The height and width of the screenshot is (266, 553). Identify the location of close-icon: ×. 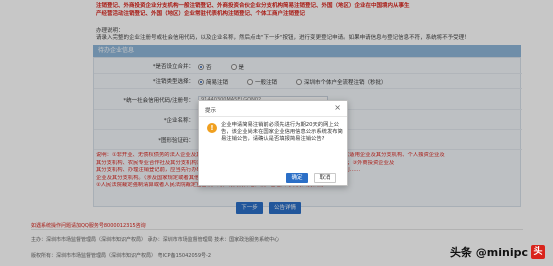
(337, 108).